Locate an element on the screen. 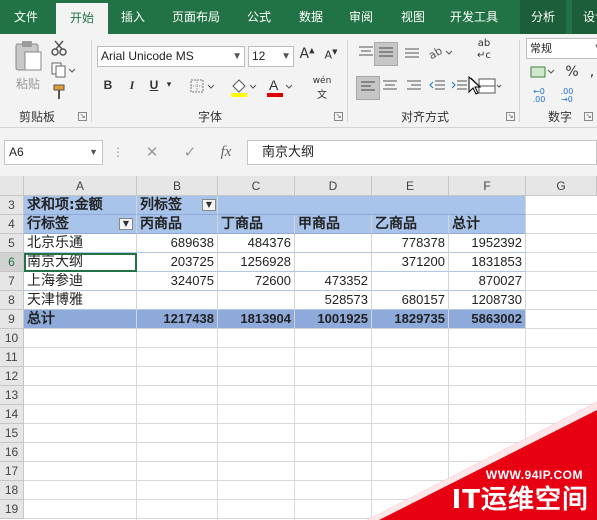  number-dialog-launcher: ↘ is located at coordinates (588, 116).